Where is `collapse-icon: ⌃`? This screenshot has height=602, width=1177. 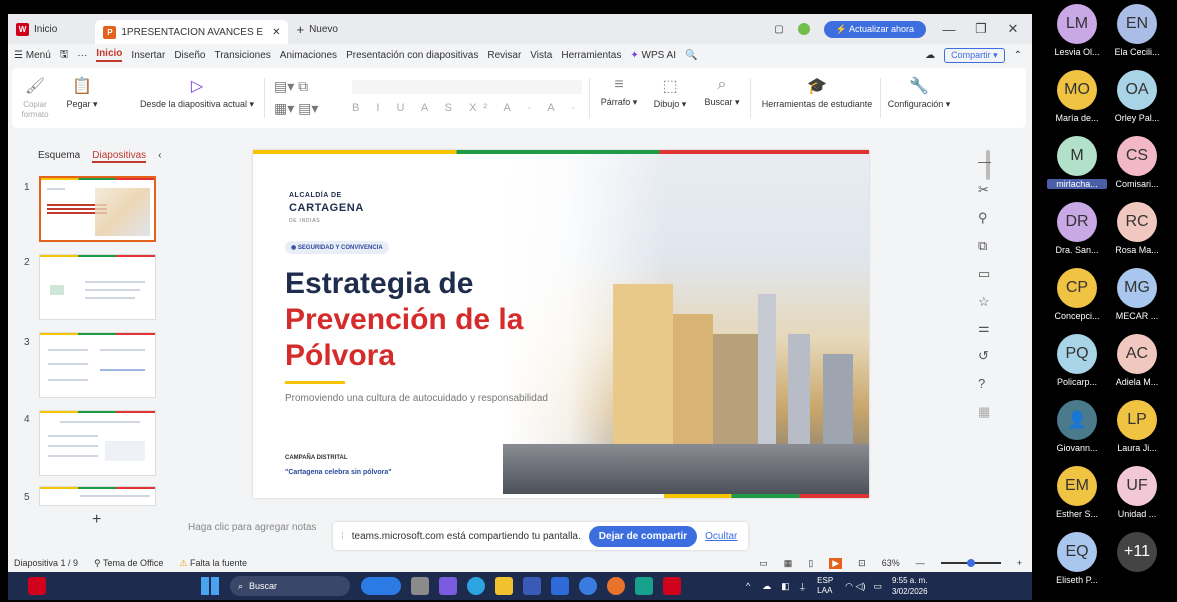
collapse-icon: ⌃ is located at coordinates (1018, 55).